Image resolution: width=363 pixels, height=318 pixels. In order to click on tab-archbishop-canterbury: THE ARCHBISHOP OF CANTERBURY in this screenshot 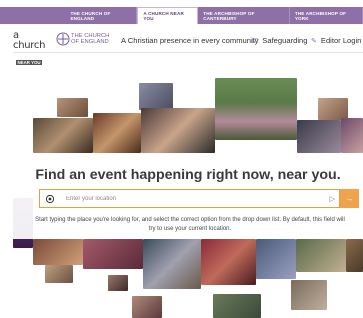, I will do `click(244, 15)`.